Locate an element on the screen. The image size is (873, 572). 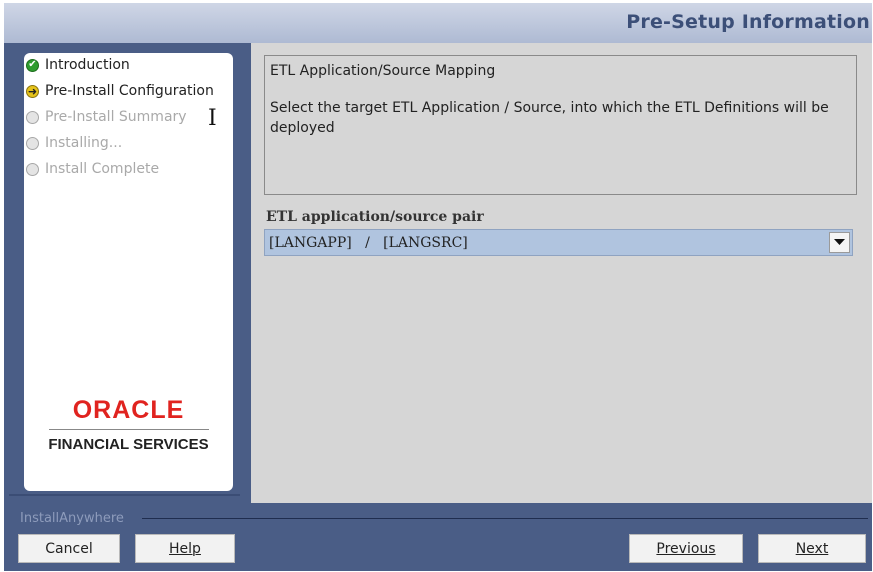
previous-button: Previous is located at coordinates (686, 548).